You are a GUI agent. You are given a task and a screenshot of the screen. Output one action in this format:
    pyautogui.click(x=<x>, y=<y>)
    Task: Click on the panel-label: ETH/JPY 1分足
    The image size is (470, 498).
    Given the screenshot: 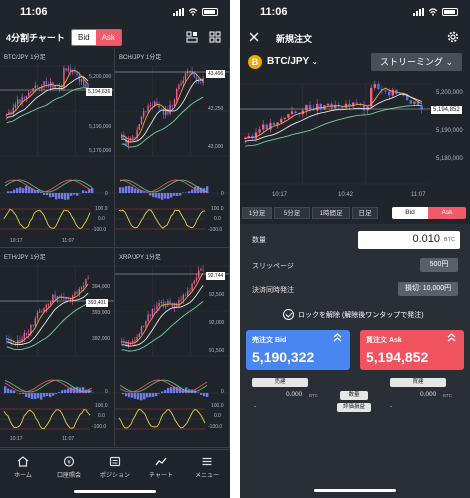 What is the action you would take?
    pyautogui.click(x=25, y=258)
    